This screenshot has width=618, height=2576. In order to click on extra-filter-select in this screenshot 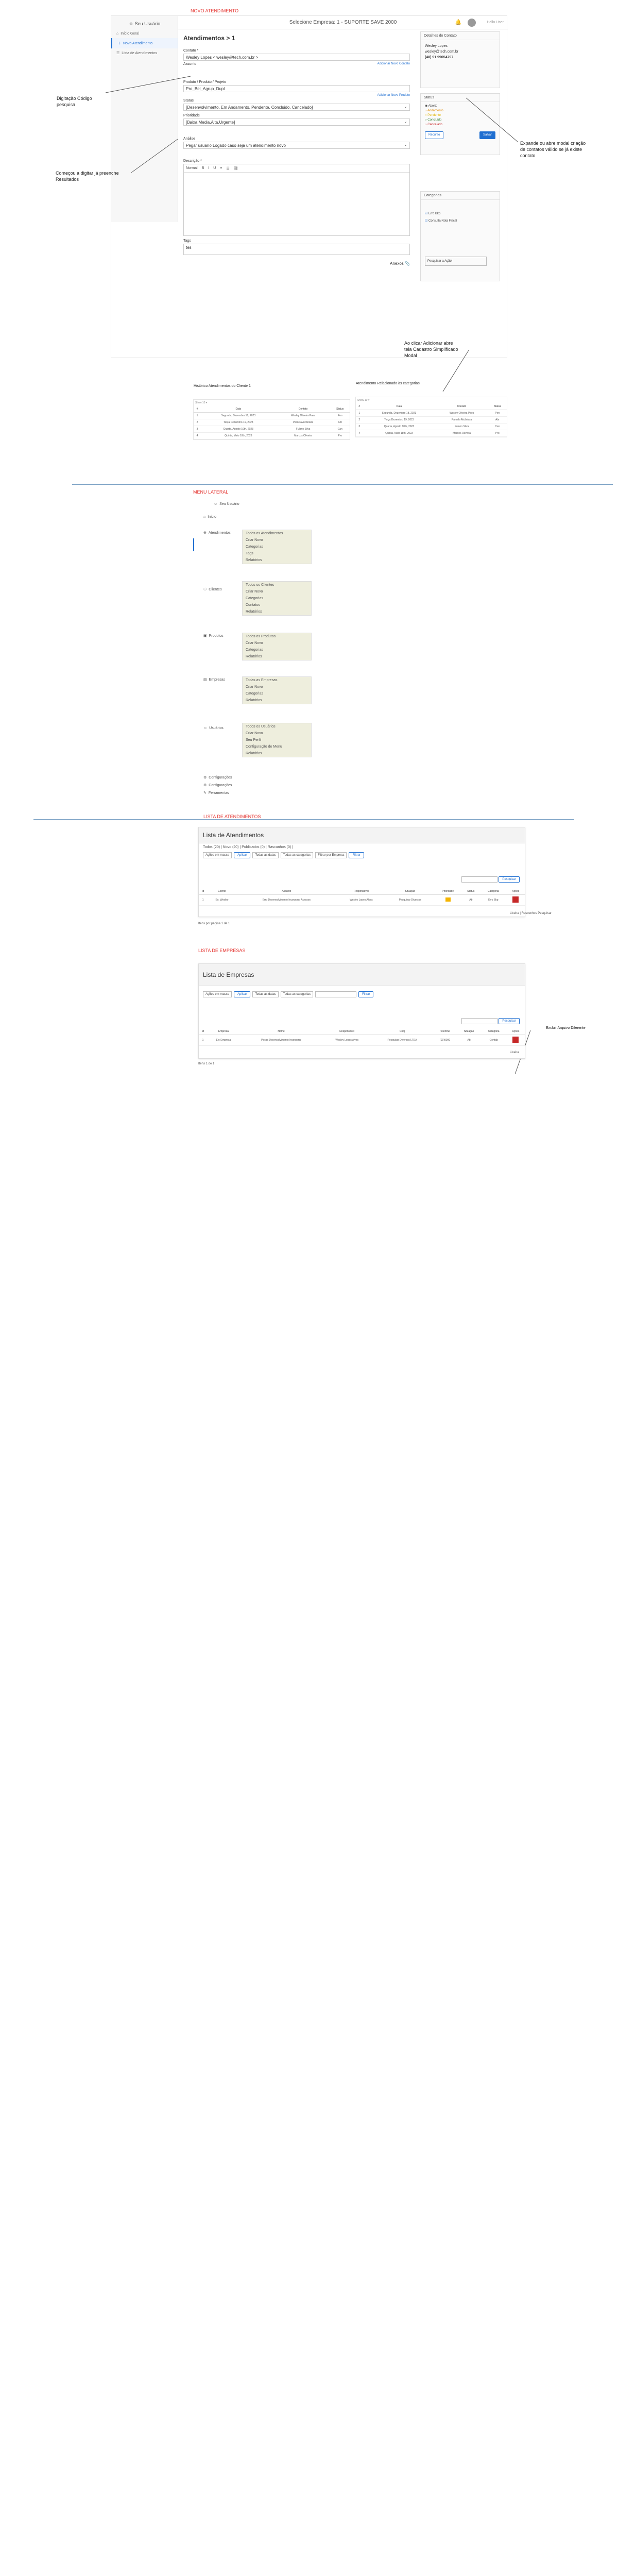, I will do `click(336, 994)`.